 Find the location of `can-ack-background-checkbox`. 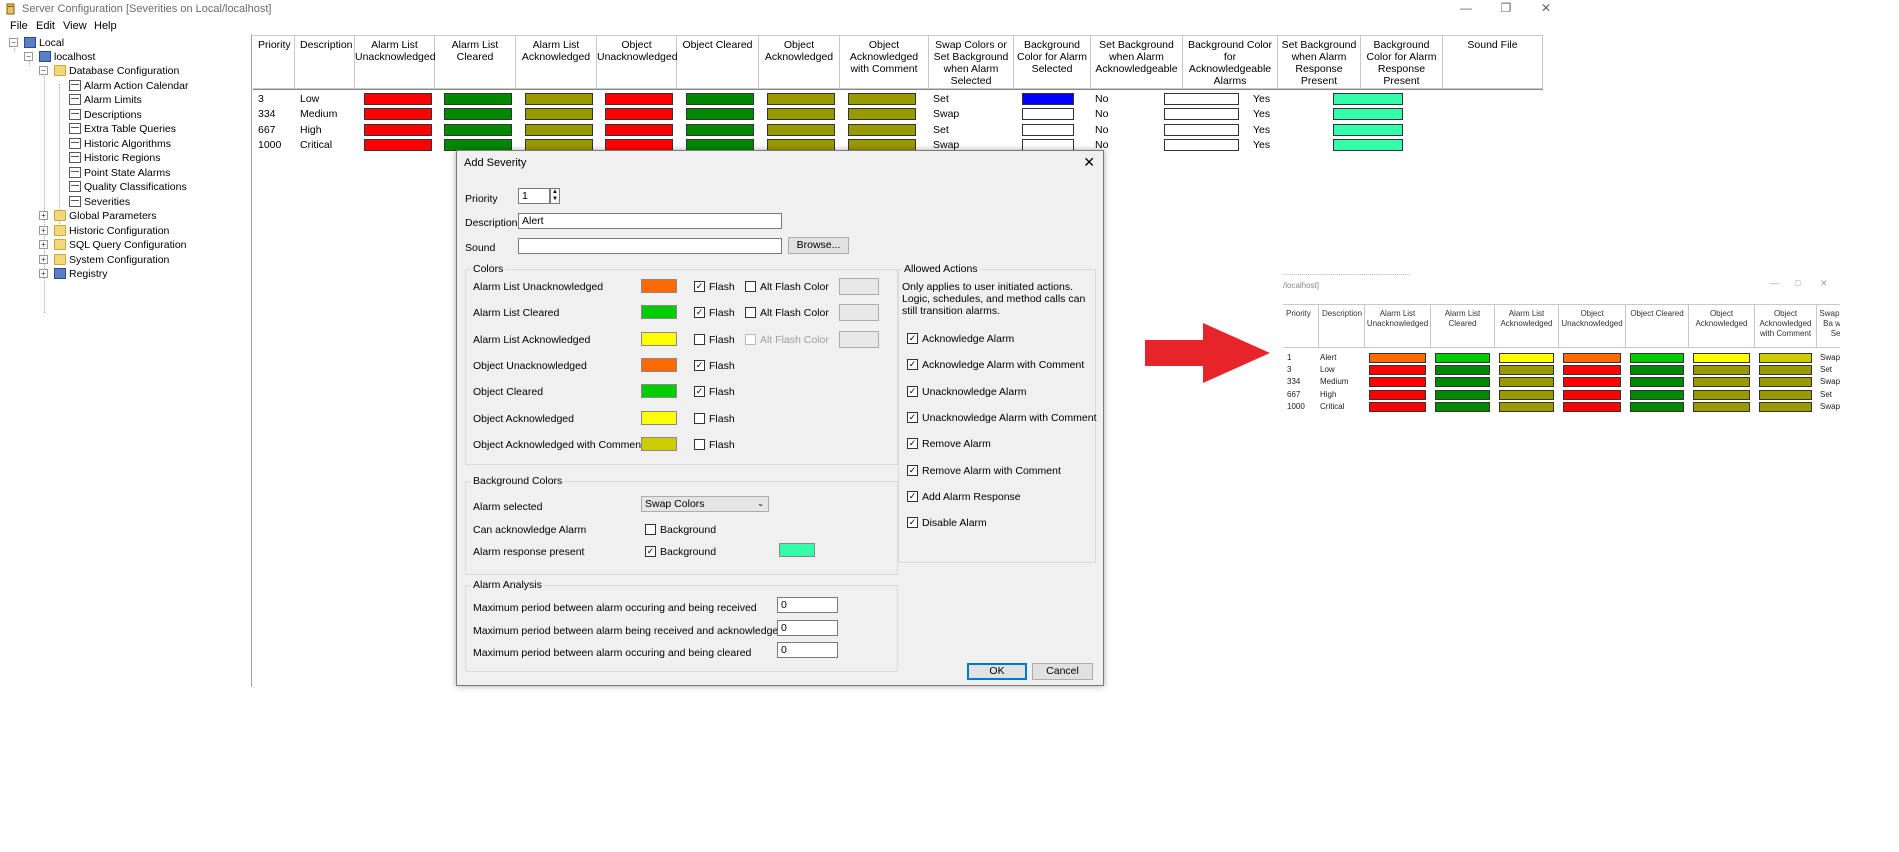

can-ack-background-checkbox is located at coordinates (650, 529).